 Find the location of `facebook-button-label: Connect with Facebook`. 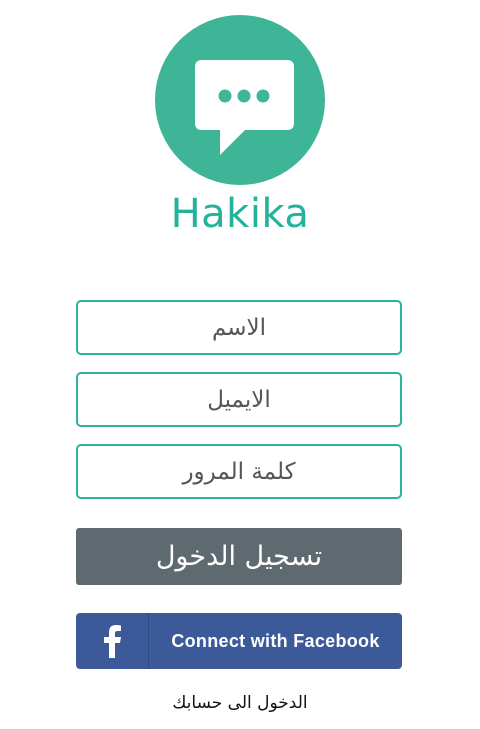

facebook-button-label: Connect with Facebook is located at coordinates (275, 641).